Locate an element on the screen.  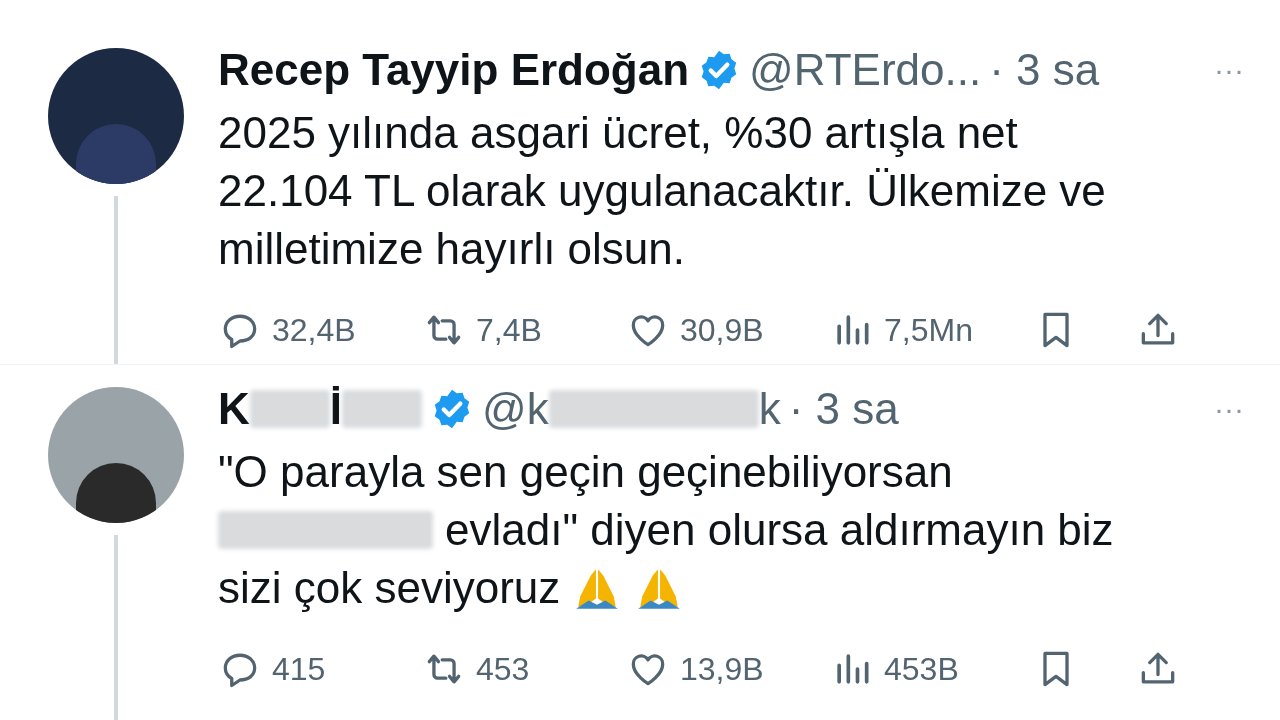
stat-count: 453B is located at coordinates (921, 669).